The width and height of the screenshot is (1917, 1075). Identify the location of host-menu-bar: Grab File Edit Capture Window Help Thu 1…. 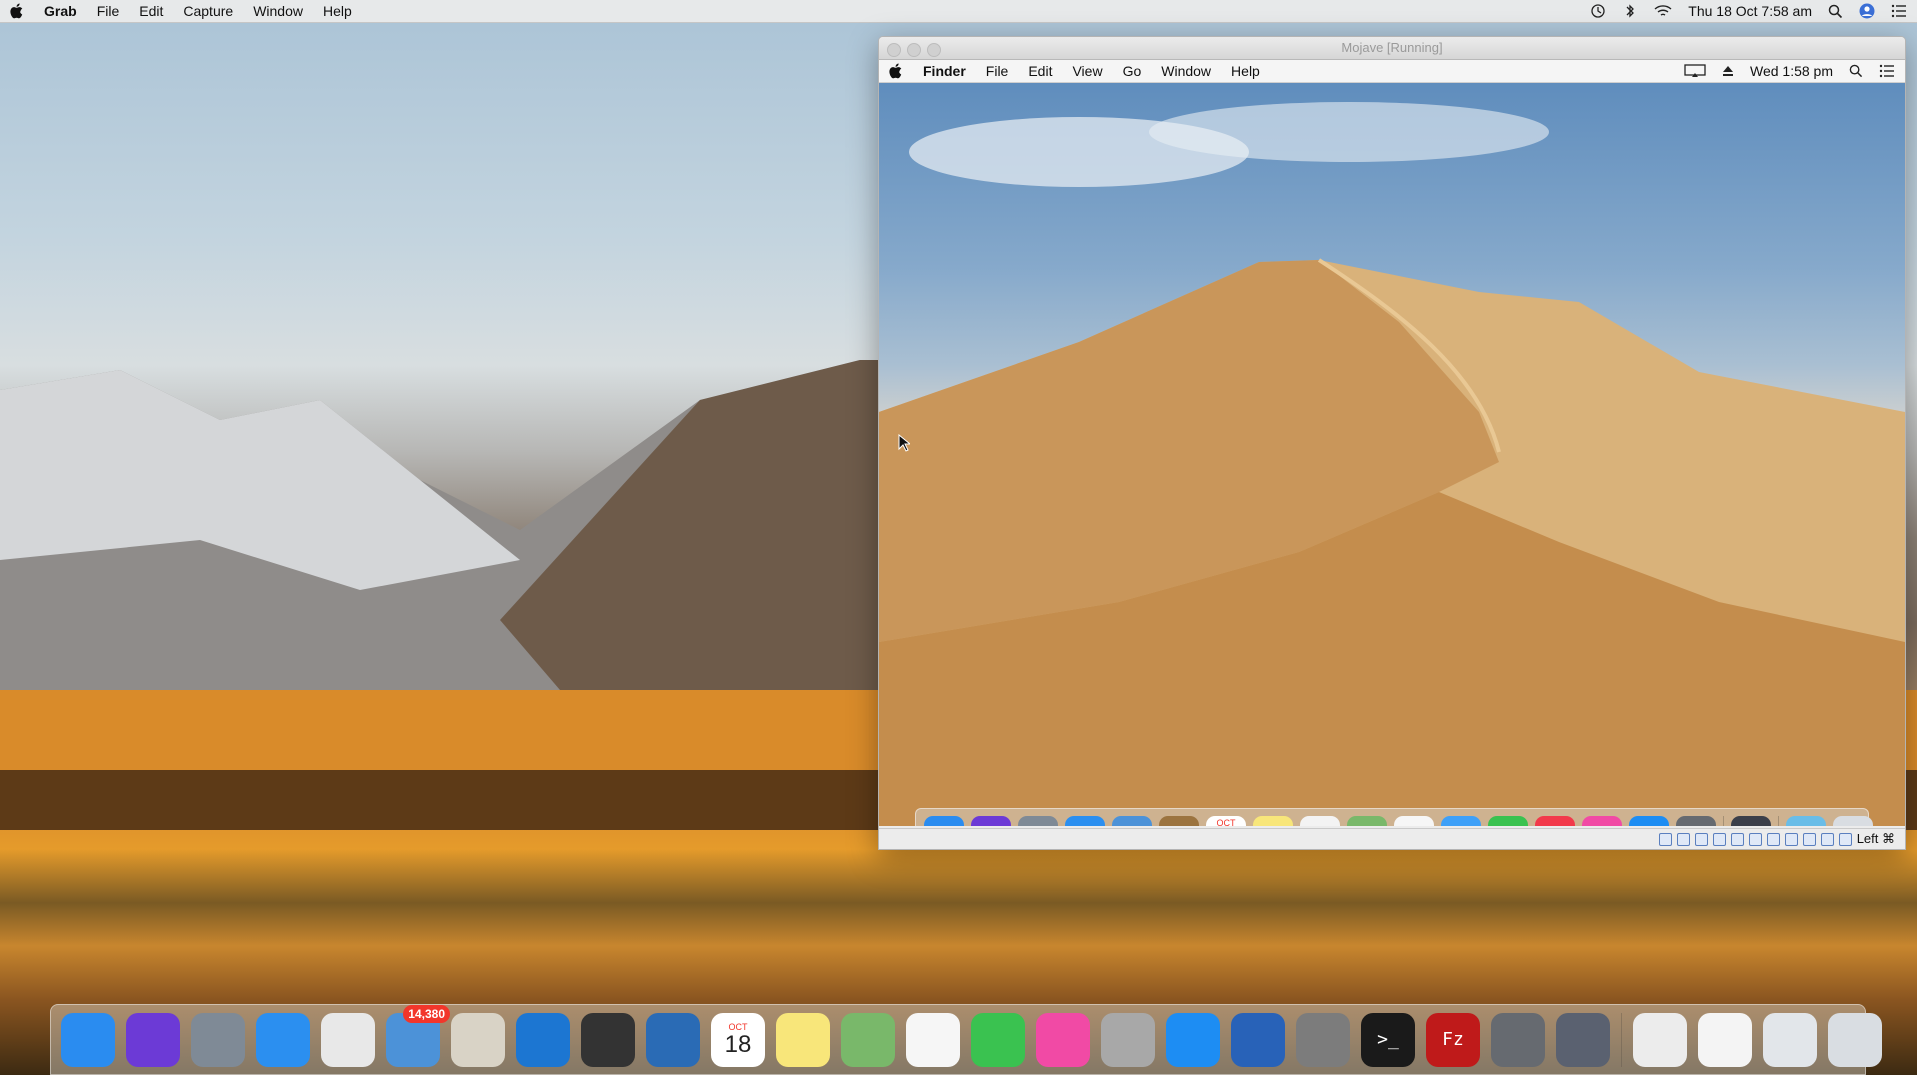
(958, 11).